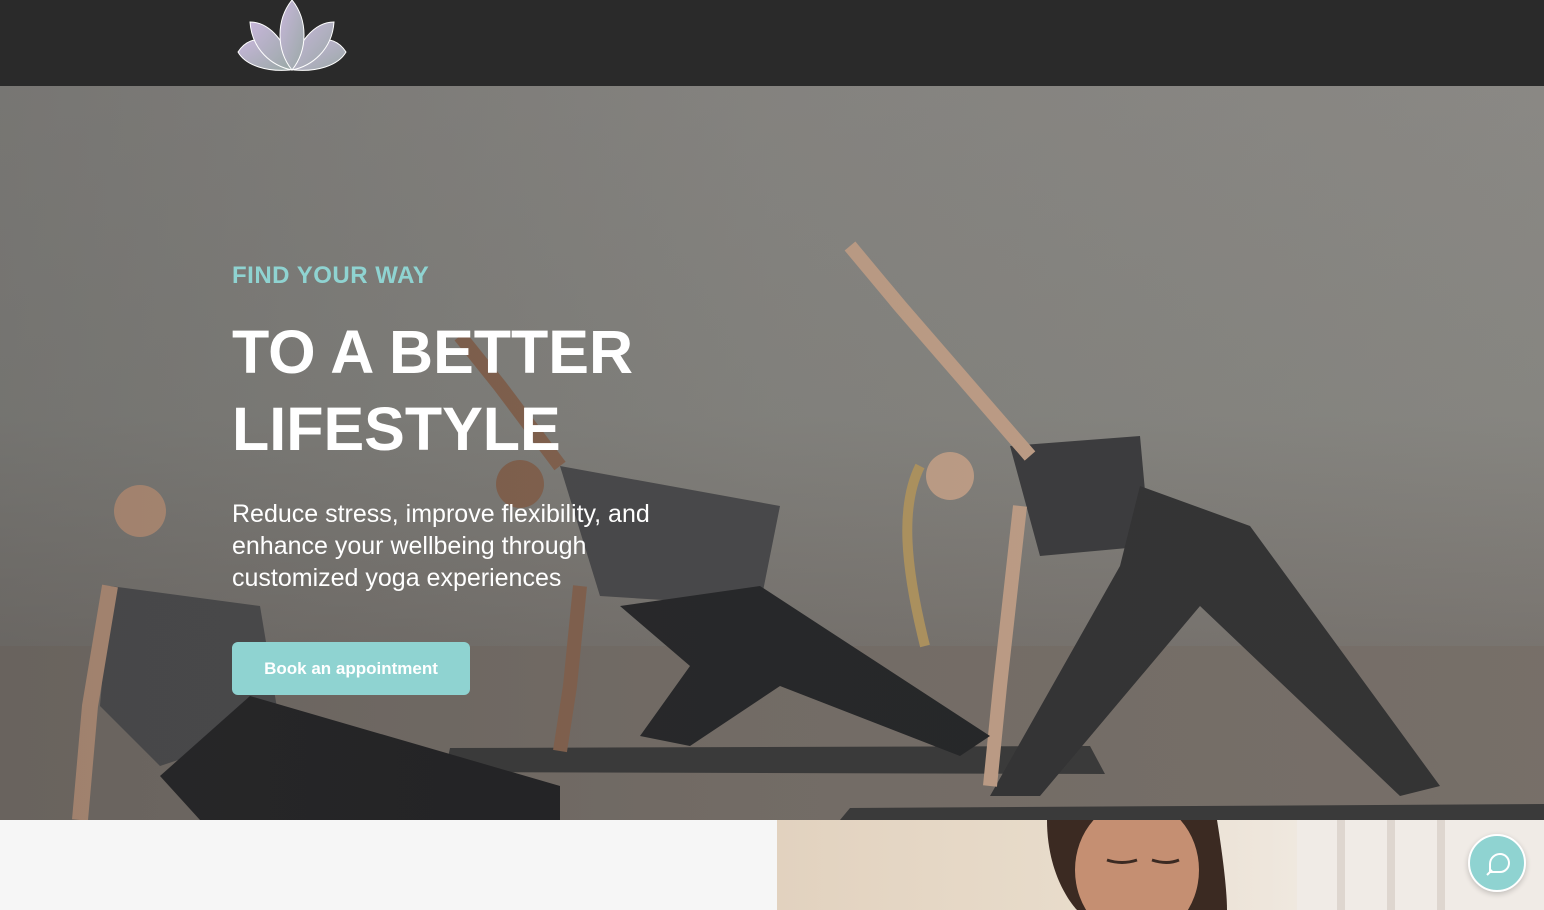  I want to click on intro-image, so click(1160, 865).